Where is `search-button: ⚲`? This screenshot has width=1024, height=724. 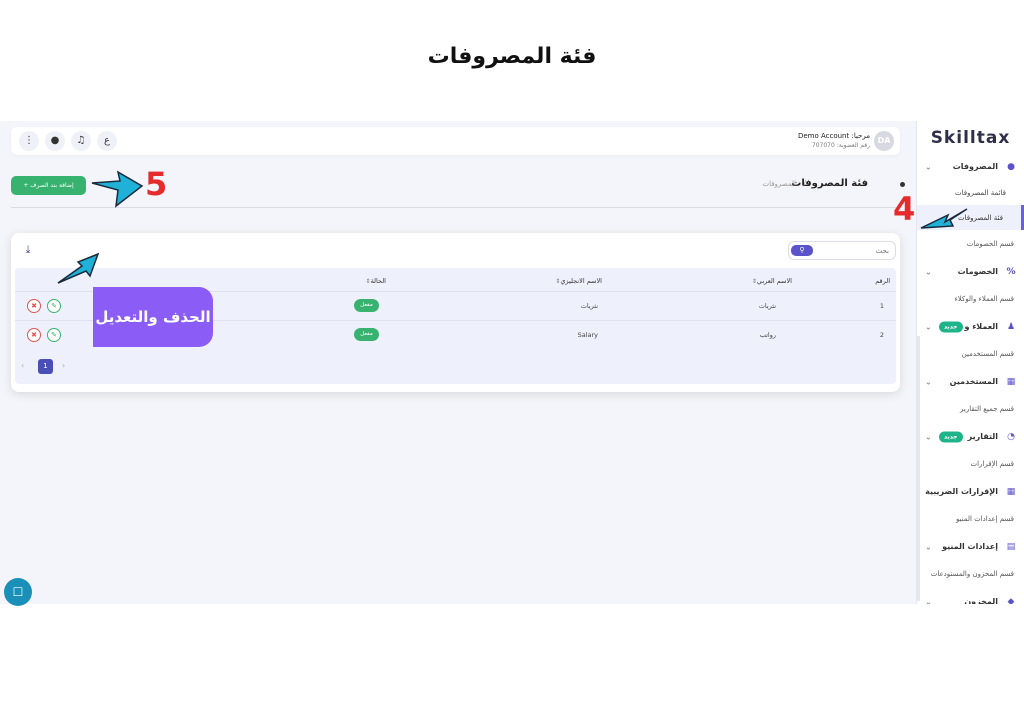
search-button: ⚲ is located at coordinates (802, 250).